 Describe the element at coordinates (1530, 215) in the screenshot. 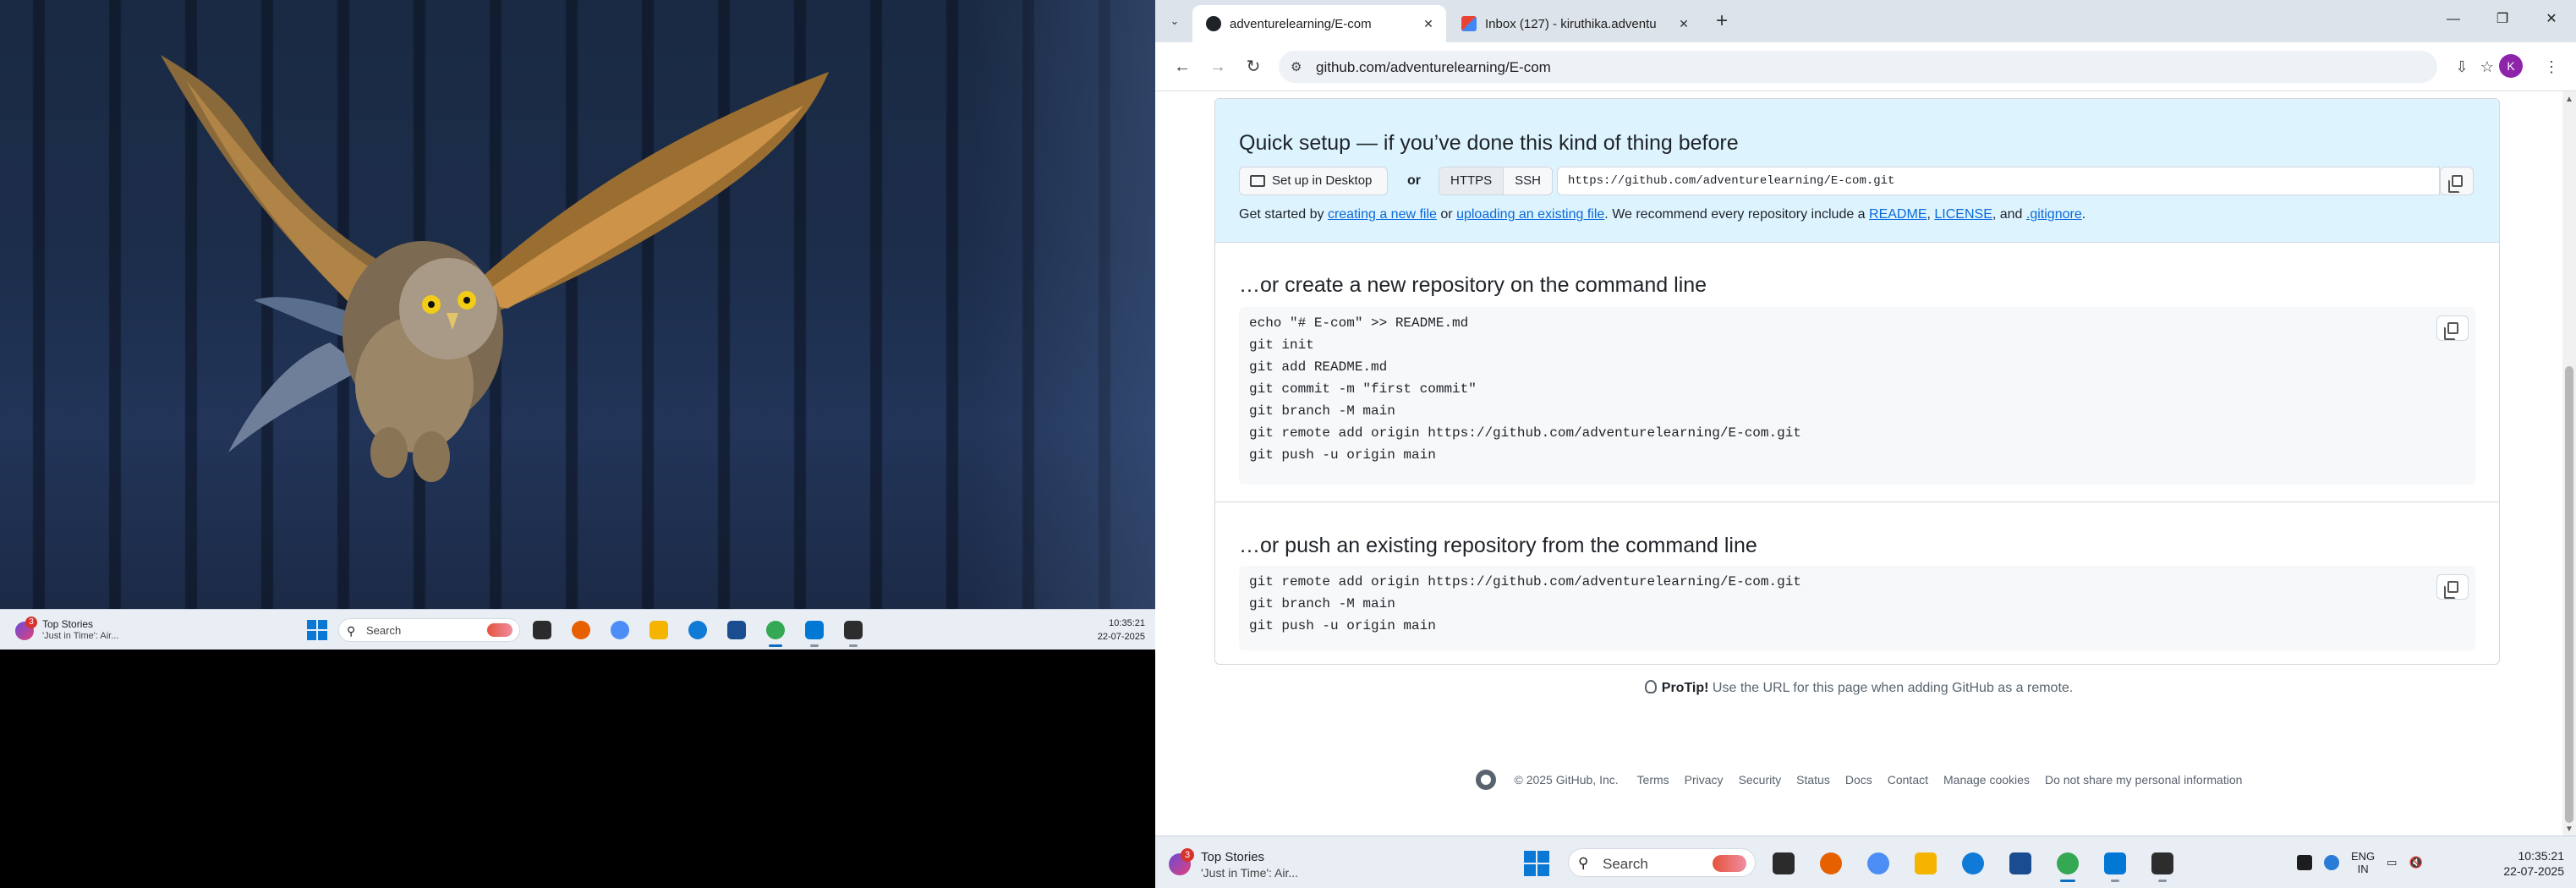

I see `upload-file-link: uploading an existing file` at that location.